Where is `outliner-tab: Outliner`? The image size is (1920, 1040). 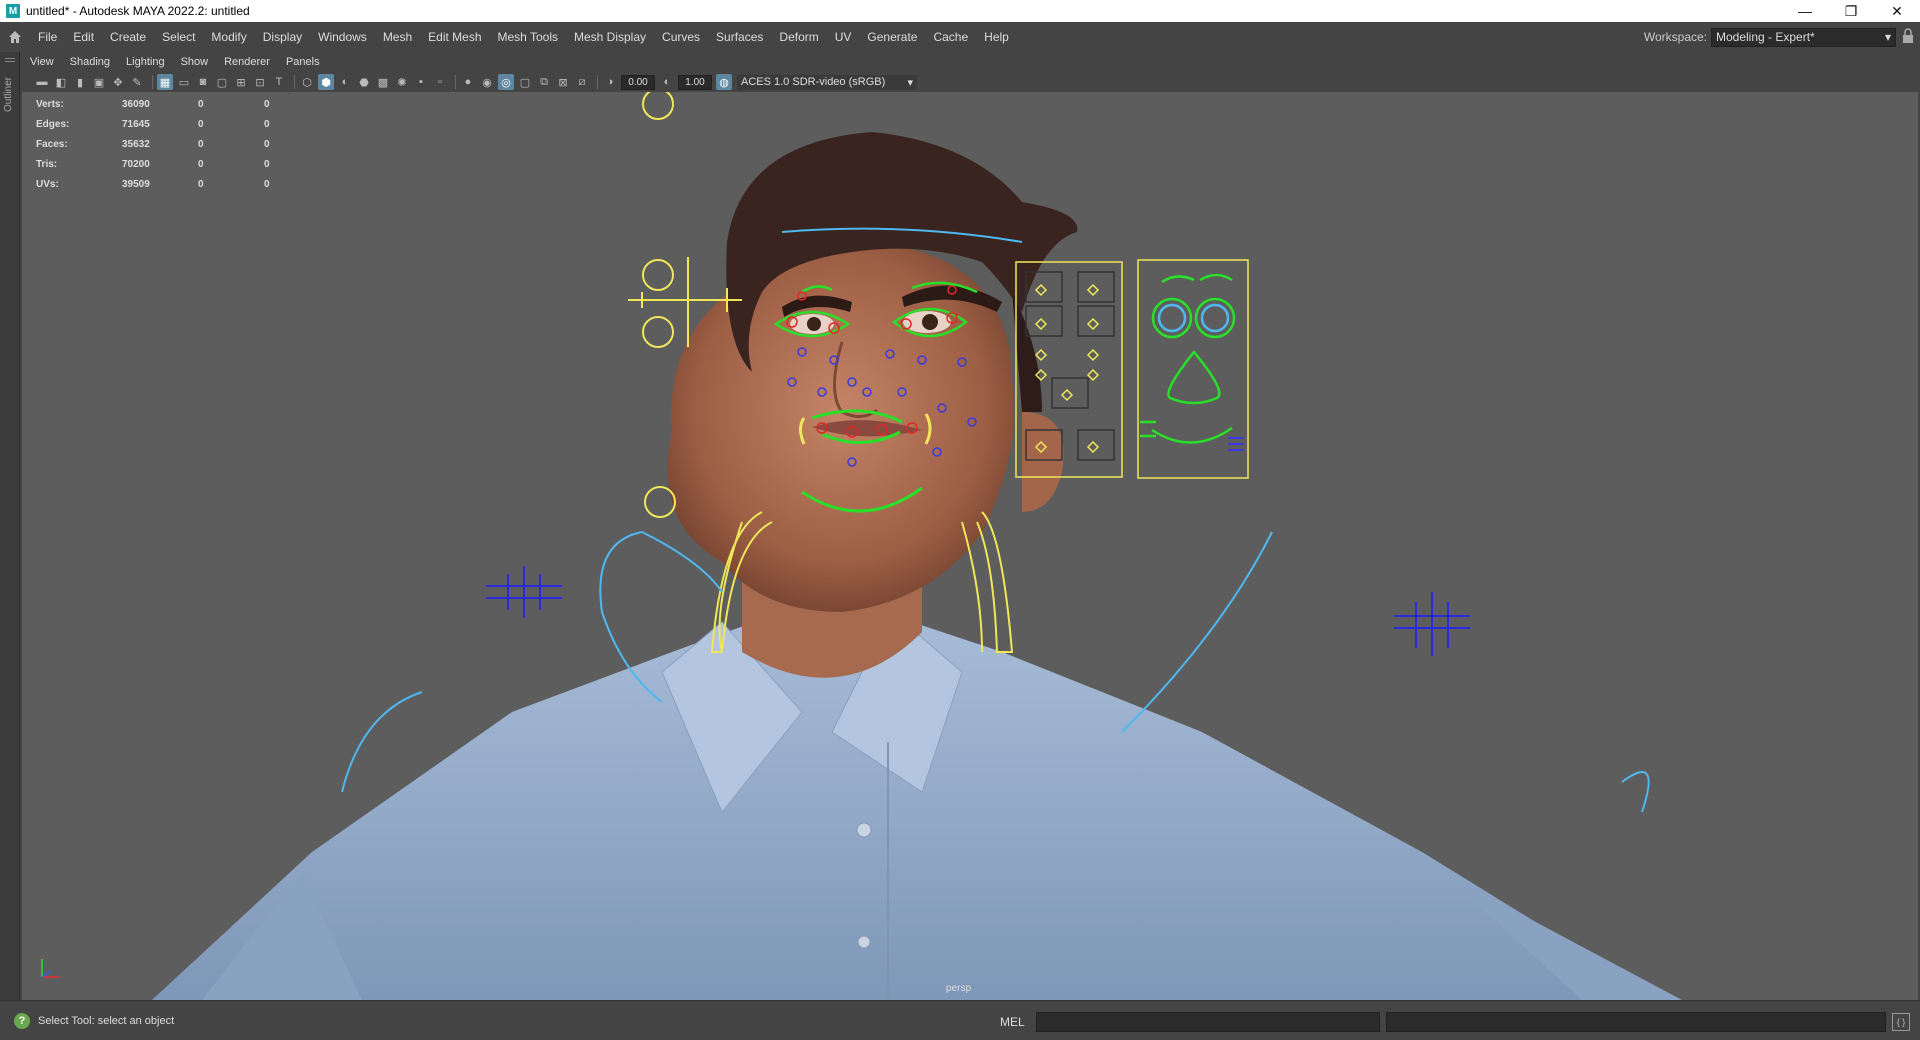 outliner-tab: Outliner is located at coordinates (10, 526).